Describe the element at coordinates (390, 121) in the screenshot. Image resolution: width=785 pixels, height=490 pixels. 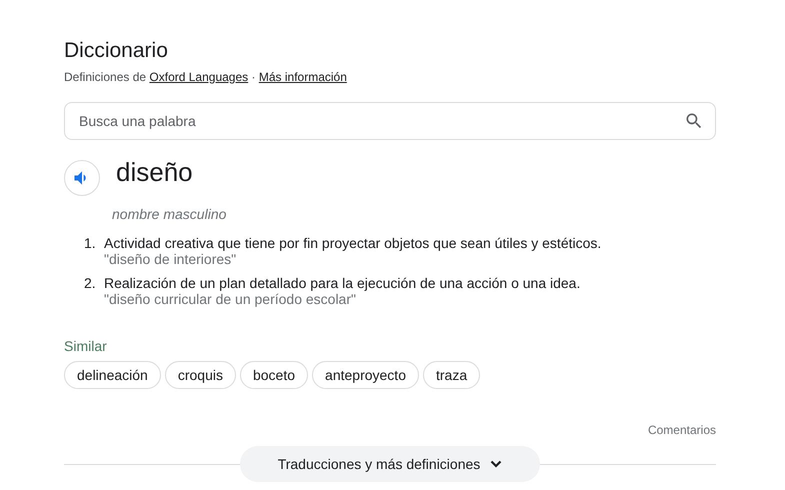
I see `search-field: Busca una palabra` at that location.